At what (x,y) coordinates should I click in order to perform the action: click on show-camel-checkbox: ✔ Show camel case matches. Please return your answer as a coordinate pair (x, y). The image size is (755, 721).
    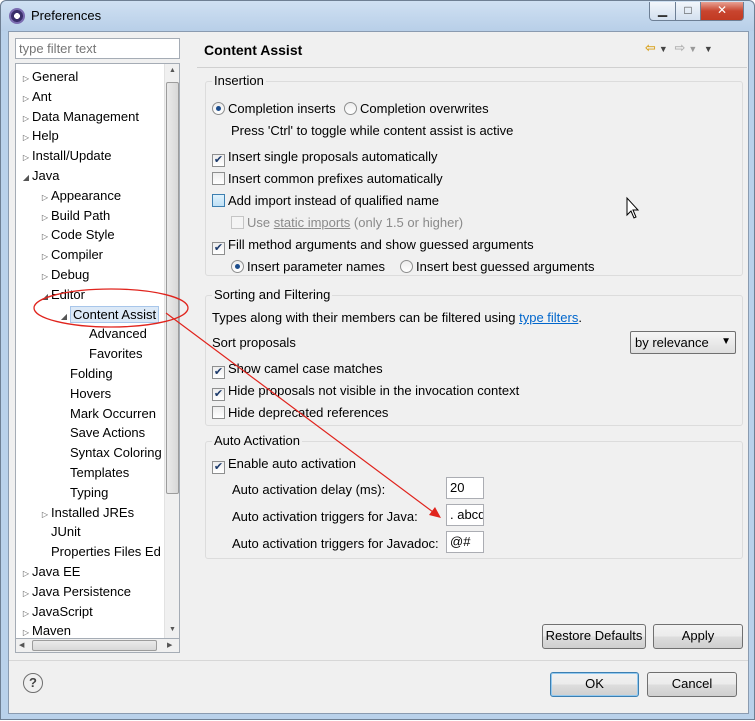
    Looking at the image, I should click on (297, 369).